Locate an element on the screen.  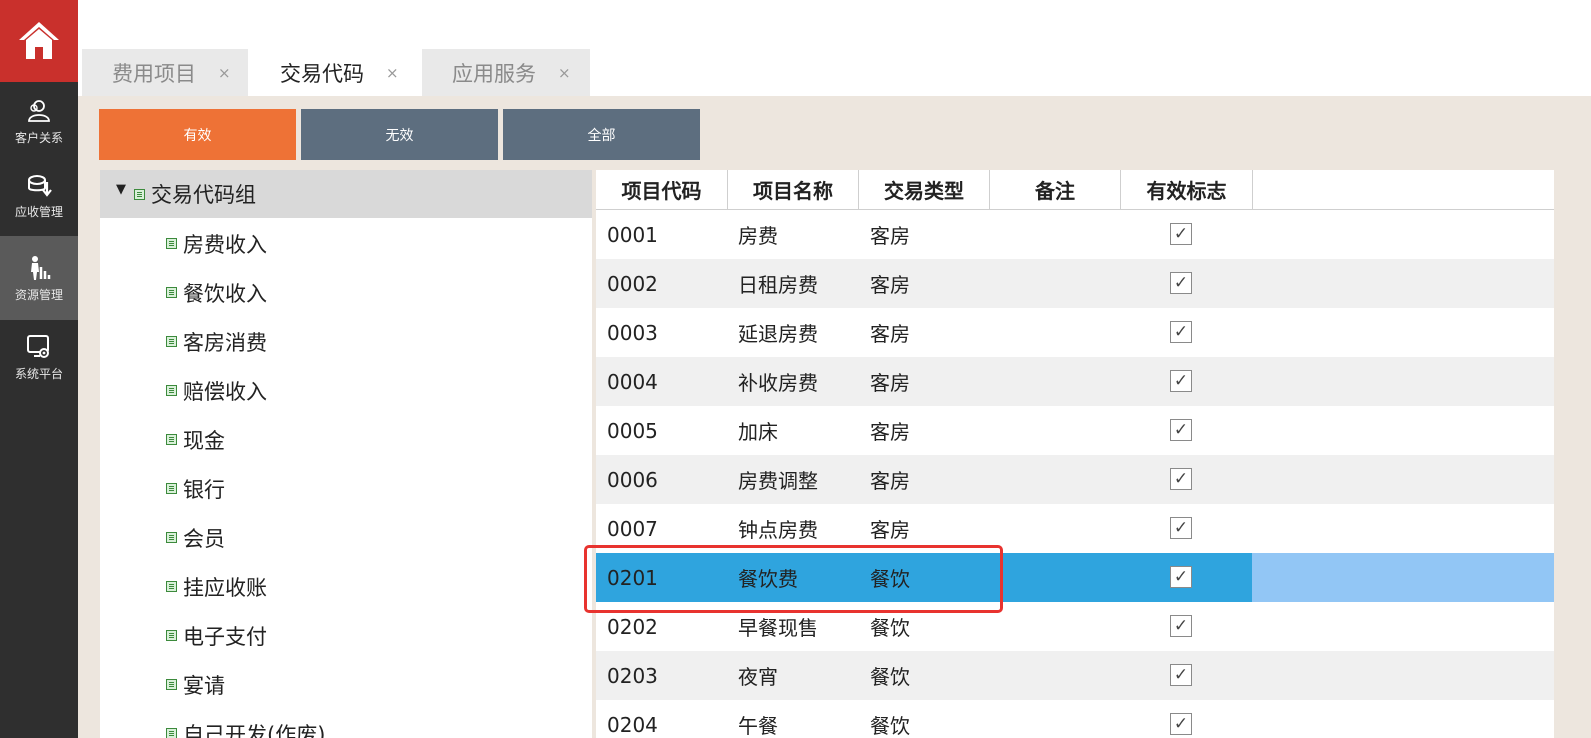
cell-name: 补收房费 is located at coordinates (778, 383).